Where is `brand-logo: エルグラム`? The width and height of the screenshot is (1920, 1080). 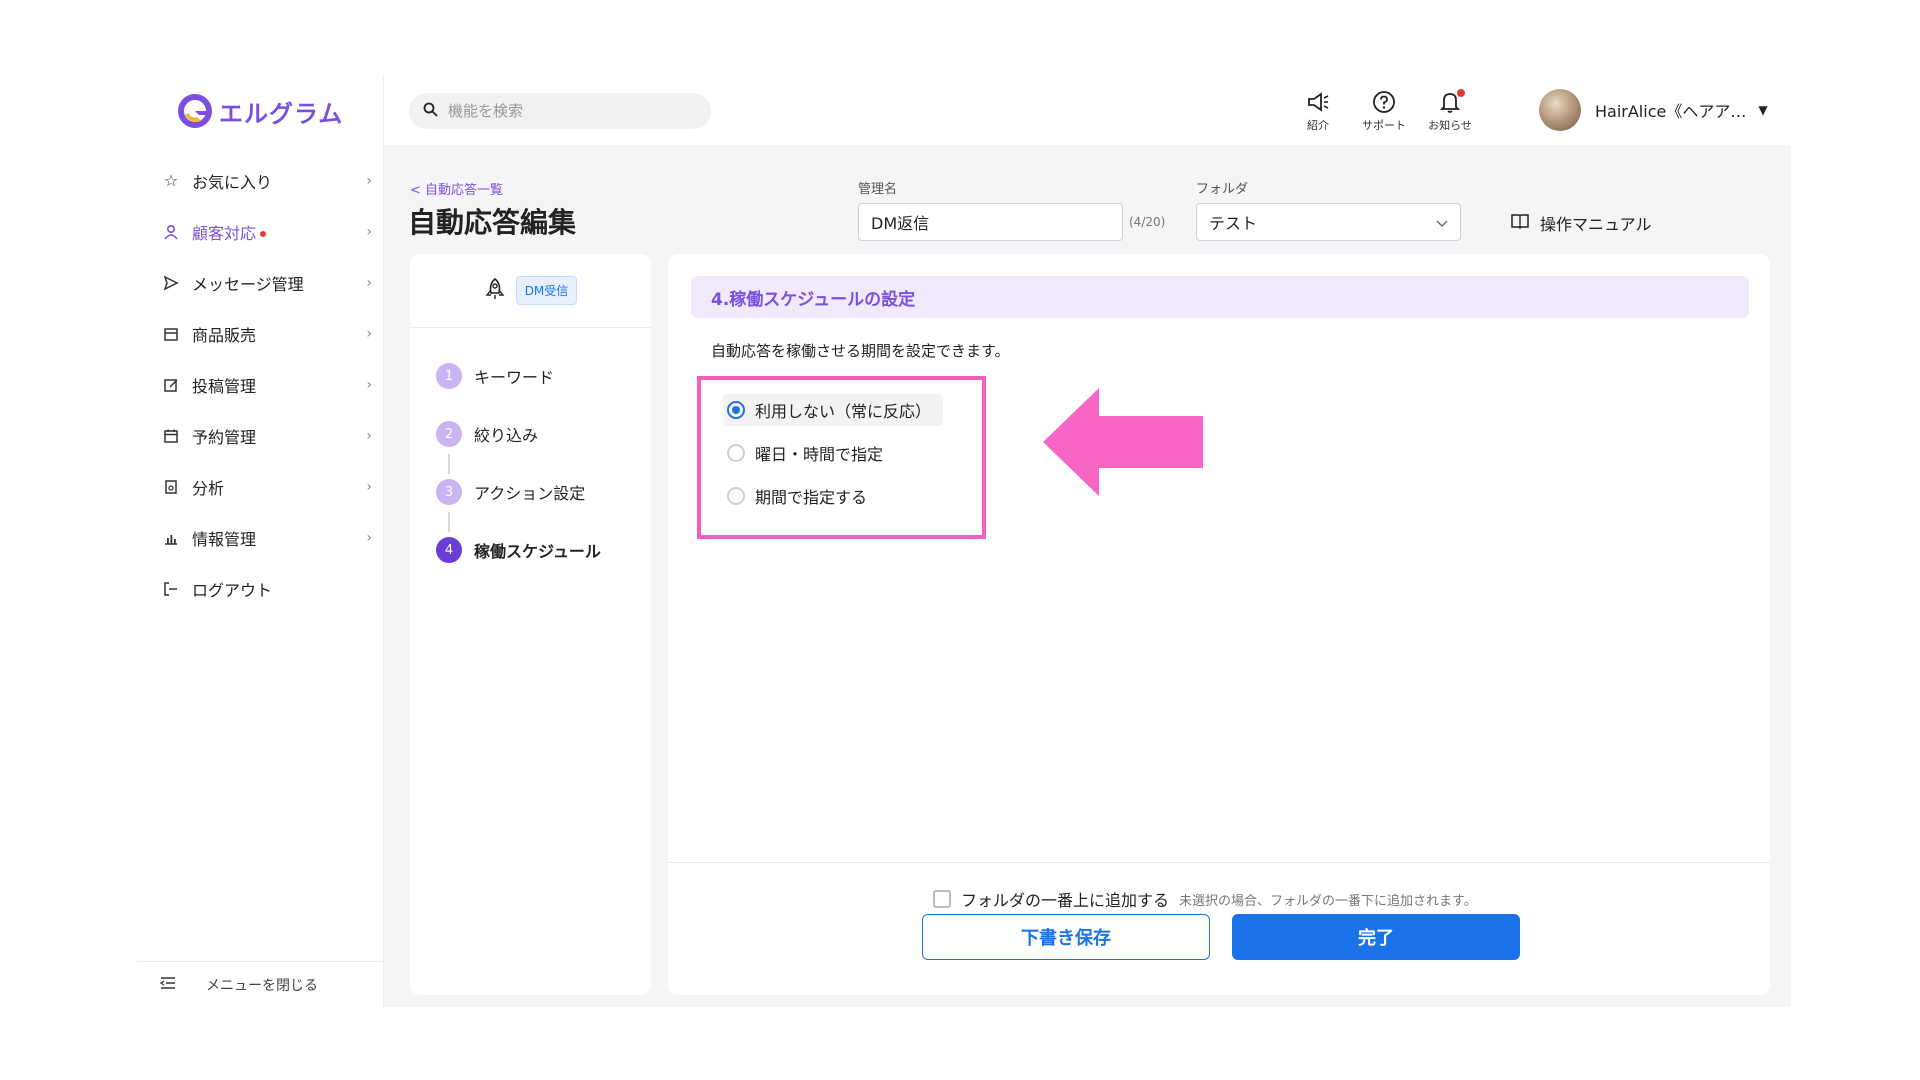
brand-logo: エルグラム is located at coordinates (260, 111).